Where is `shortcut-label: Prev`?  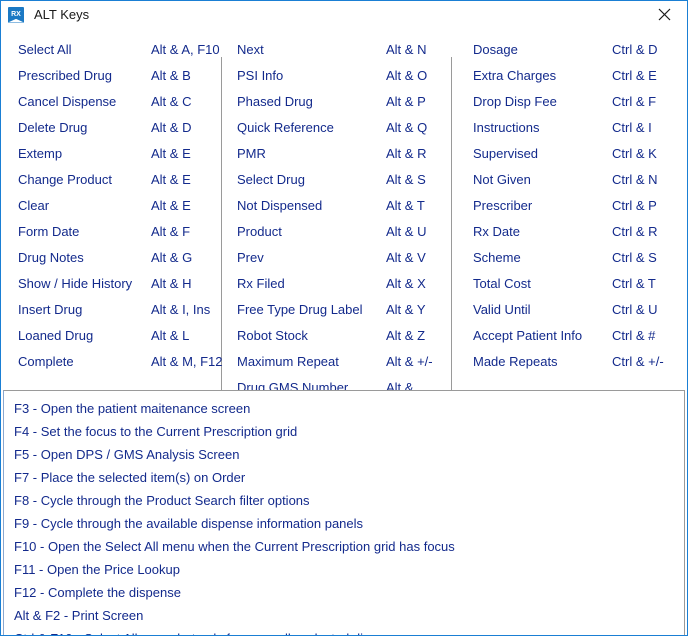 shortcut-label: Prev is located at coordinates (250, 257).